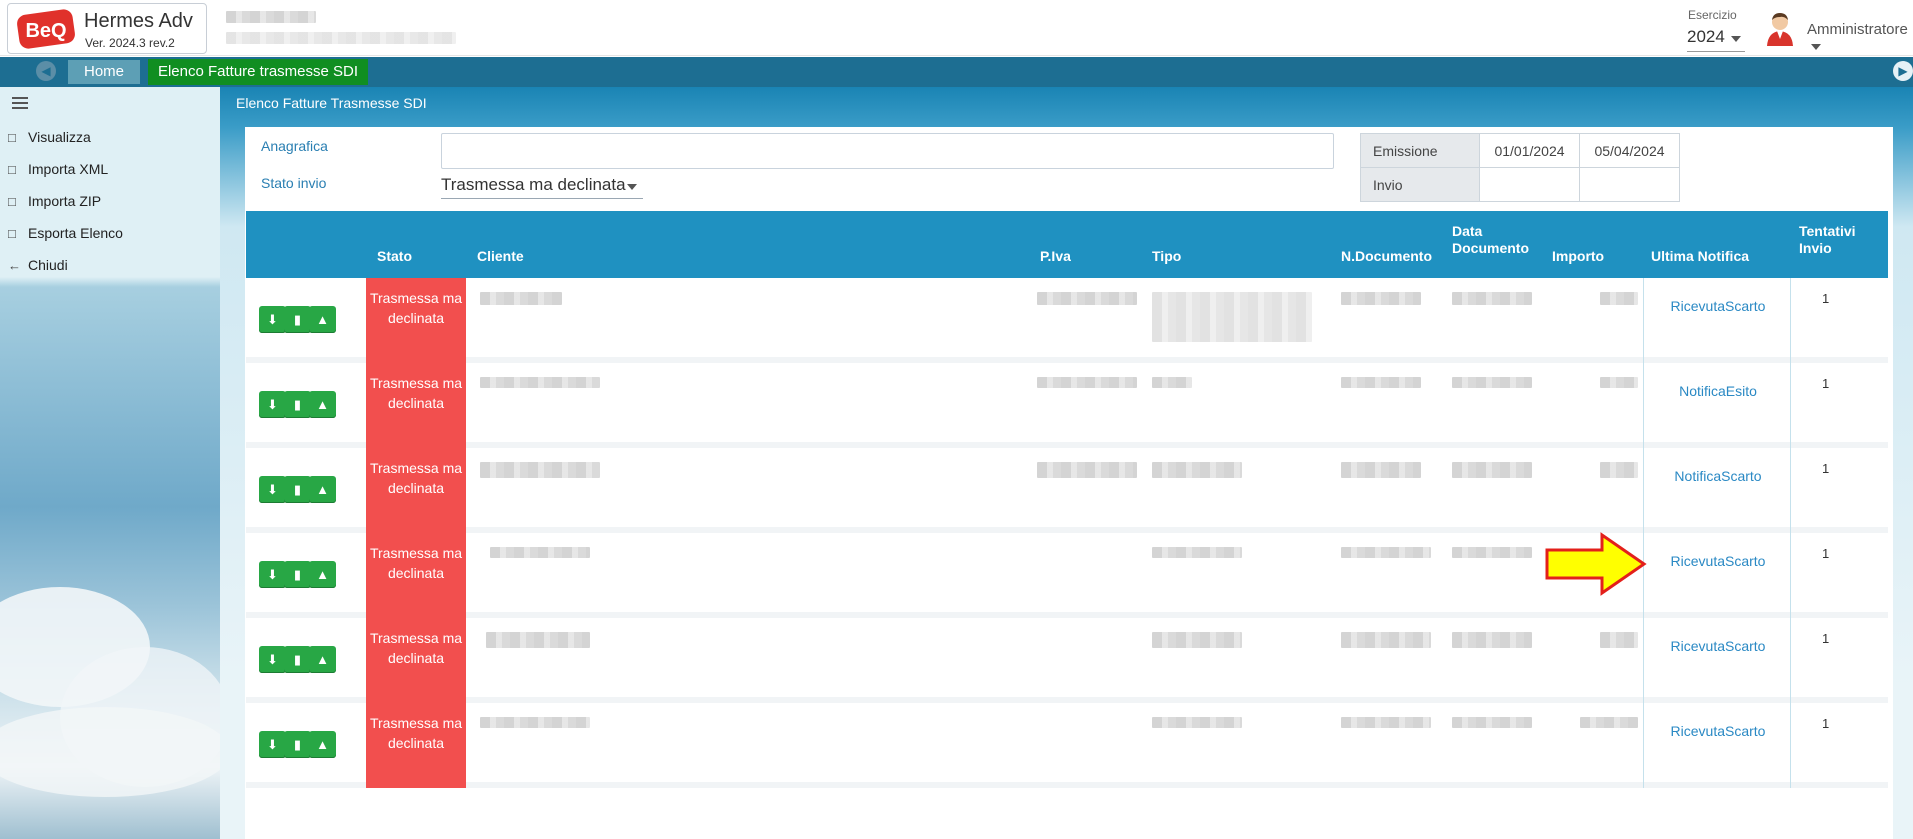 This screenshot has height=839, width=1913. I want to click on annotation-arrow-icon, so click(1596, 564).